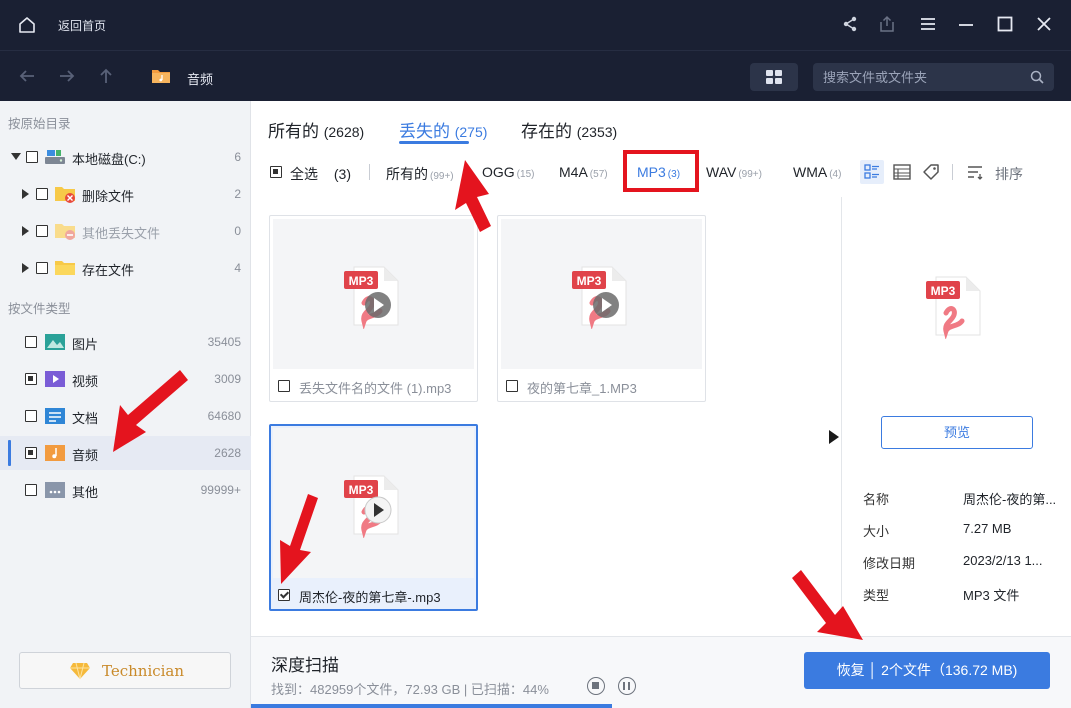 The height and width of the screenshot is (708, 1071). What do you see at coordinates (370, 597) in the screenshot?
I see `file-name: 周杰伦-夜的第七章-.mp3` at bounding box center [370, 597].